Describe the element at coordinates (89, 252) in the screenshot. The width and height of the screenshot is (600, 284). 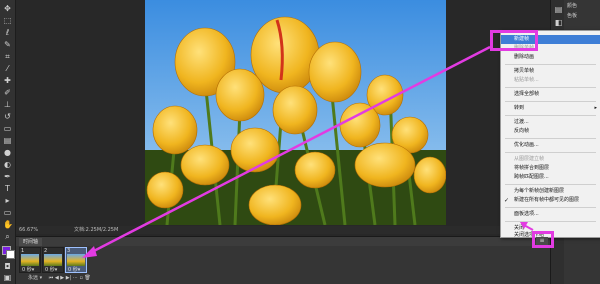
I see `annotation-arrowhead` at that location.